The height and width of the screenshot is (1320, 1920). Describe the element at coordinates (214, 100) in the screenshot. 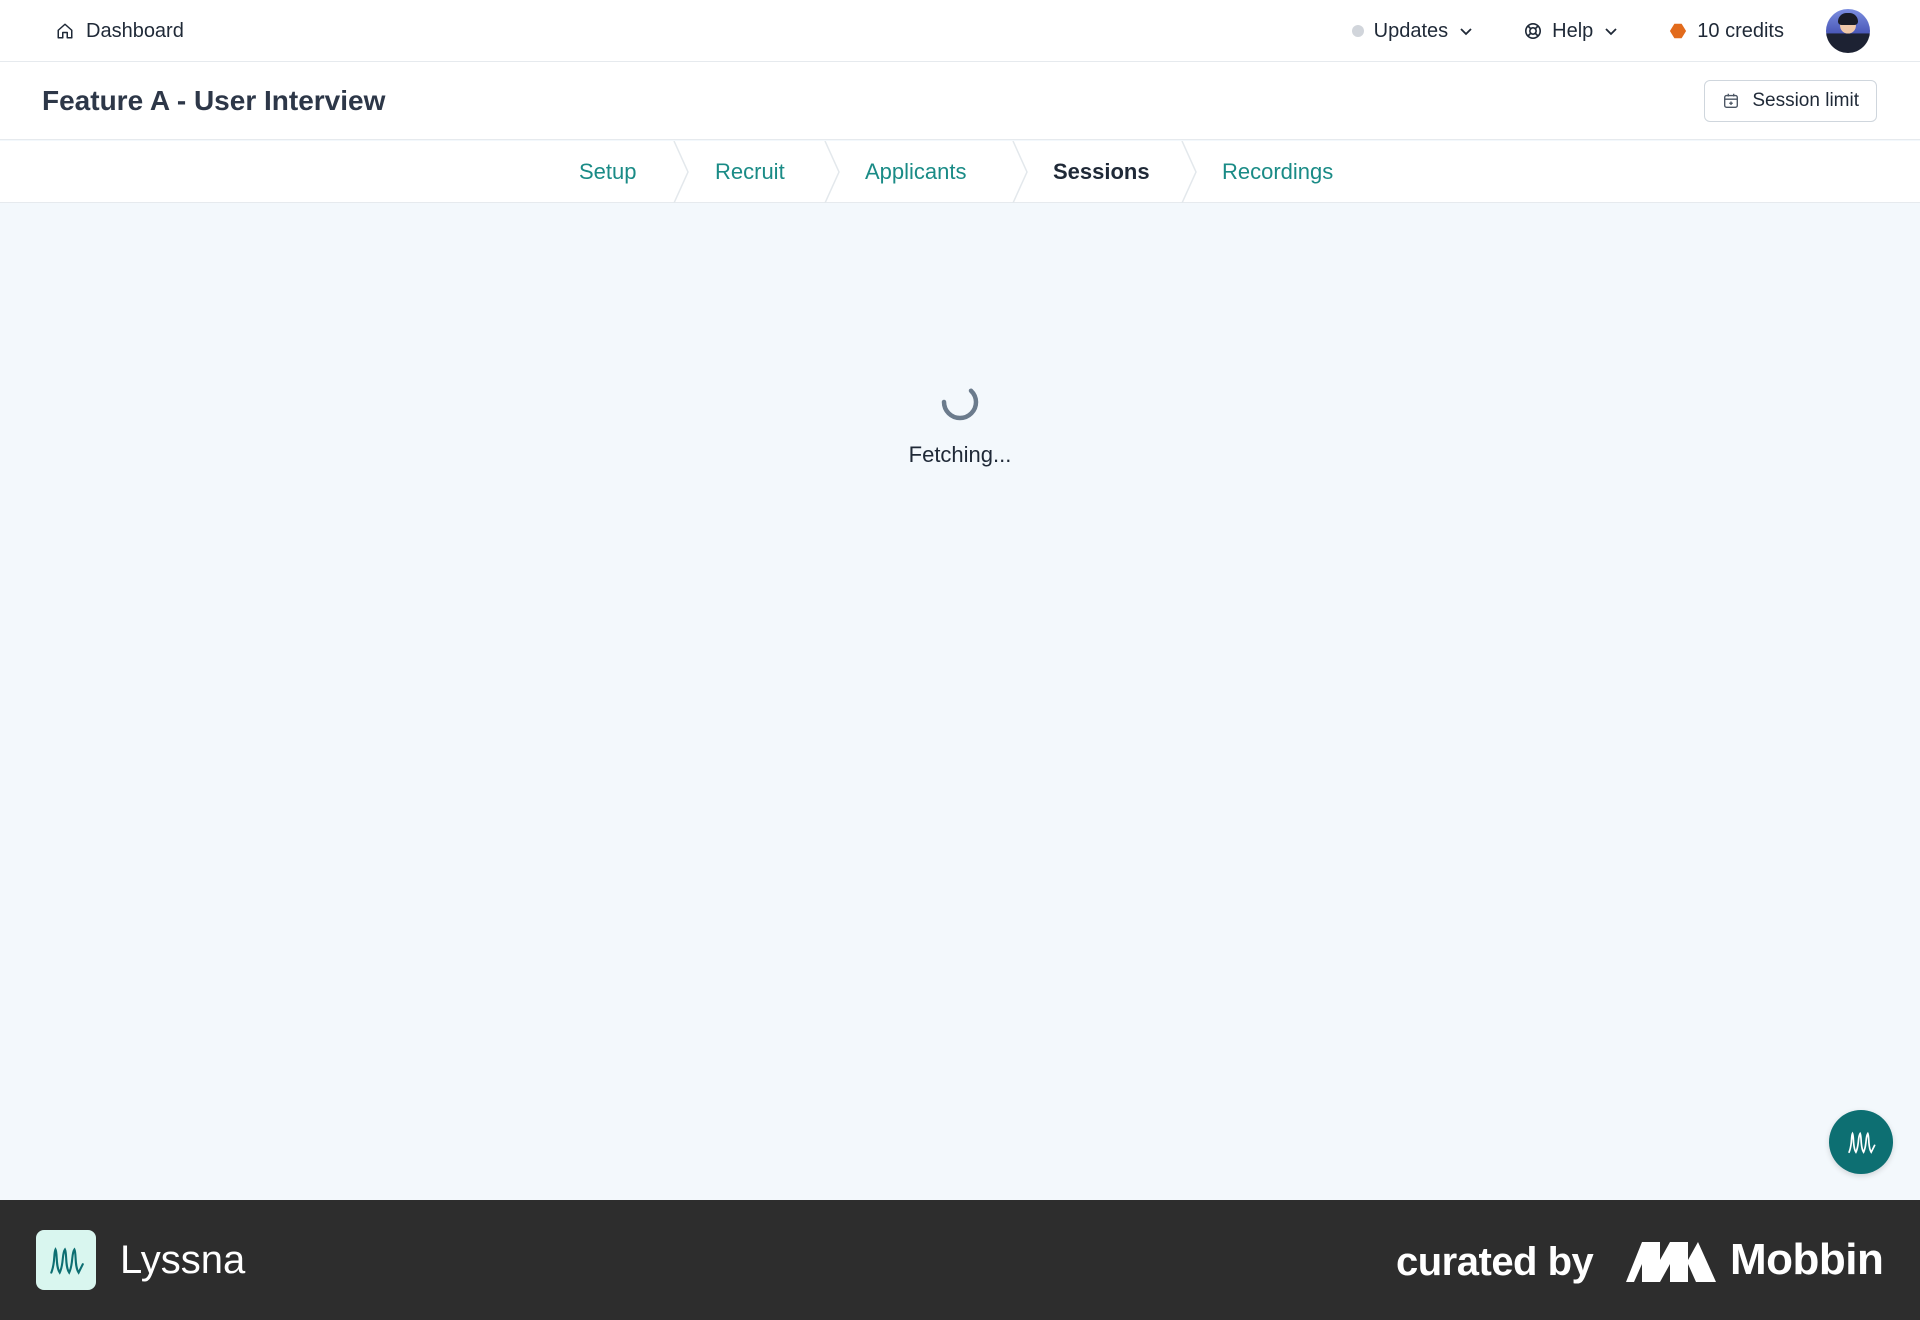

I see `page-title: Feature A - User Interview` at that location.